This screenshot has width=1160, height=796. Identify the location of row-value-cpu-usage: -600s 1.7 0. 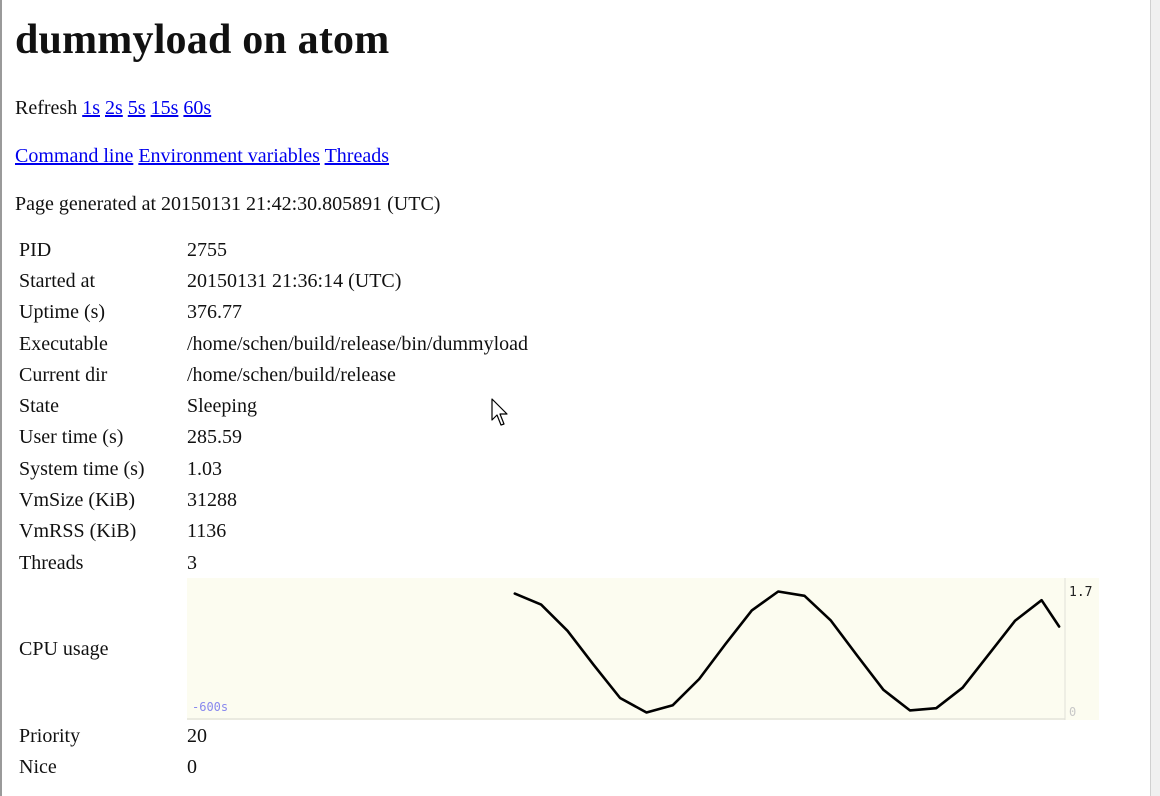
(643, 649).